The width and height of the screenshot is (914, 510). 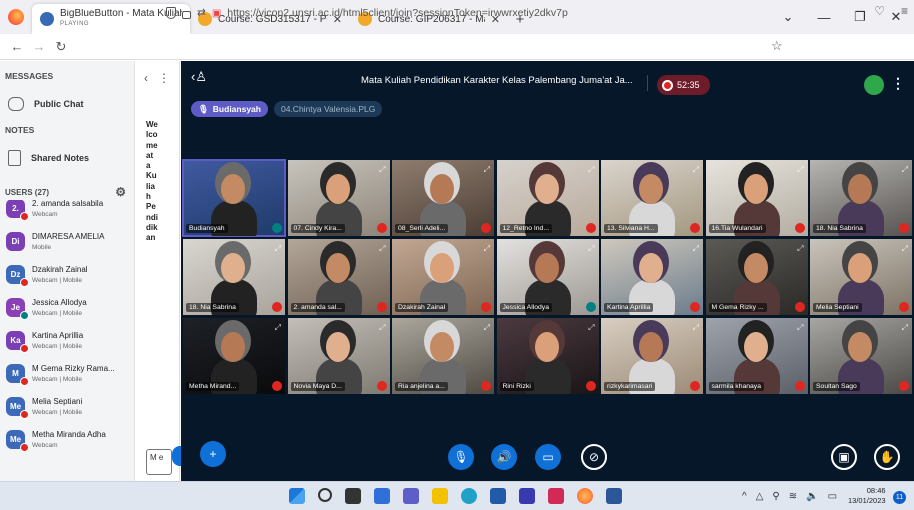 I want to click on participant-name: Jessica Allodya, so click(x=525, y=307).